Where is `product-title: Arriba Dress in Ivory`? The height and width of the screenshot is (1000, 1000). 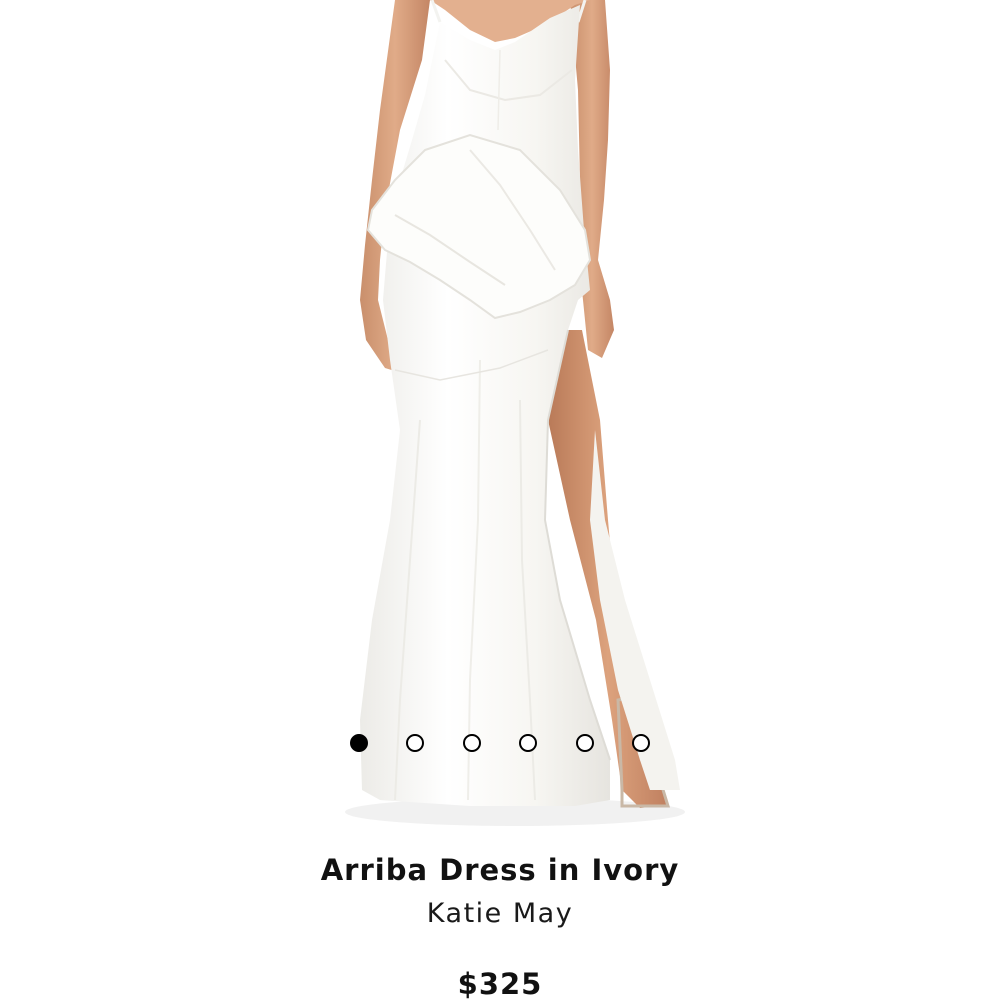
product-title: Arriba Dress in Ivory is located at coordinates (500, 870).